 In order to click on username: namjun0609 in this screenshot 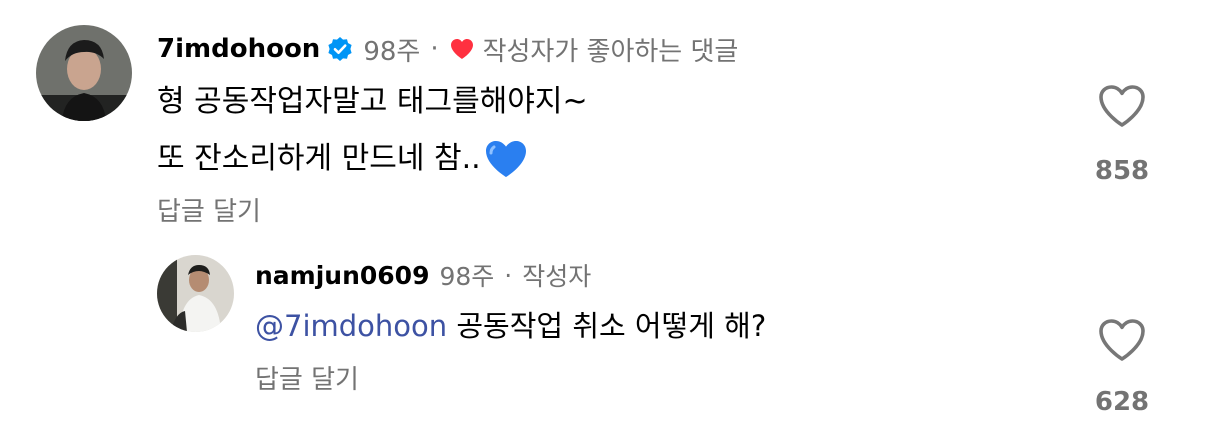, I will do `click(342, 275)`.